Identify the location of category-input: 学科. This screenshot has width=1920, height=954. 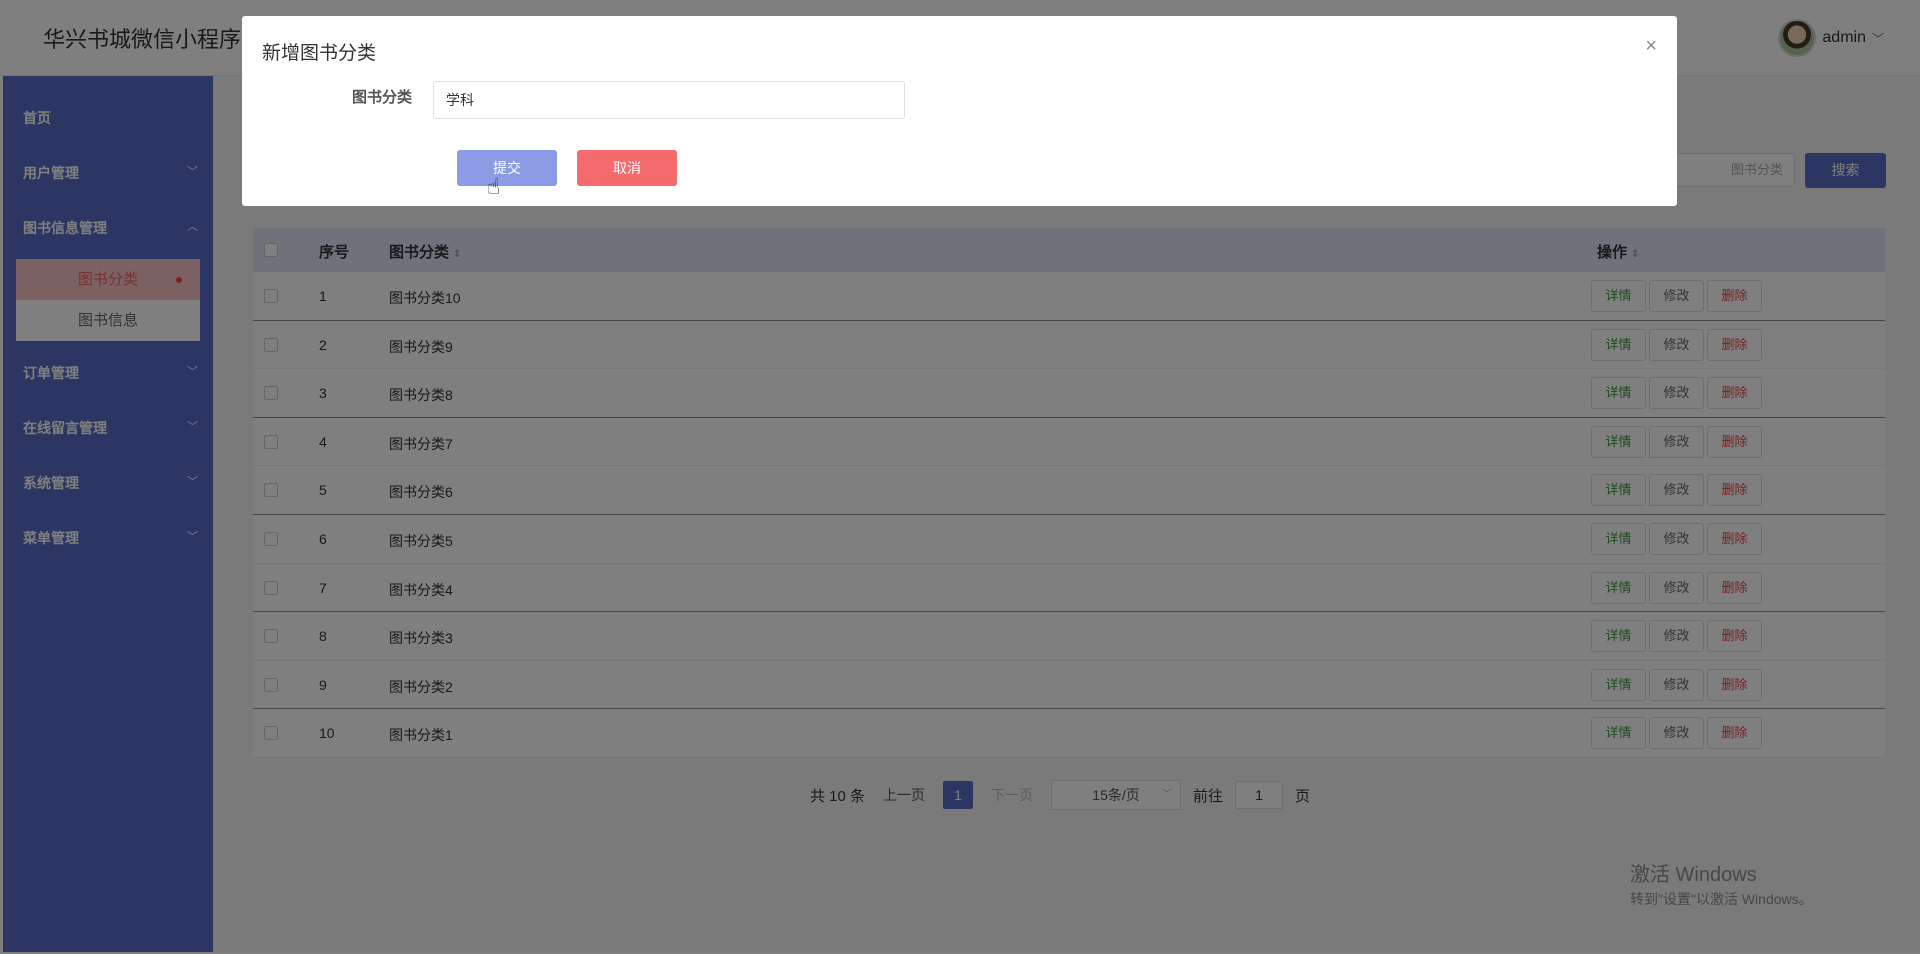
(669, 100).